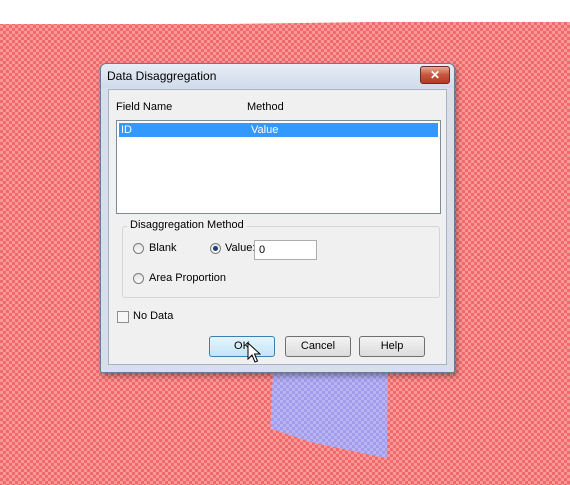  What do you see at coordinates (187, 278) in the screenshot?
I see `area-proportion-radio-label: Area Proportion` at bounding box center [187, 278].